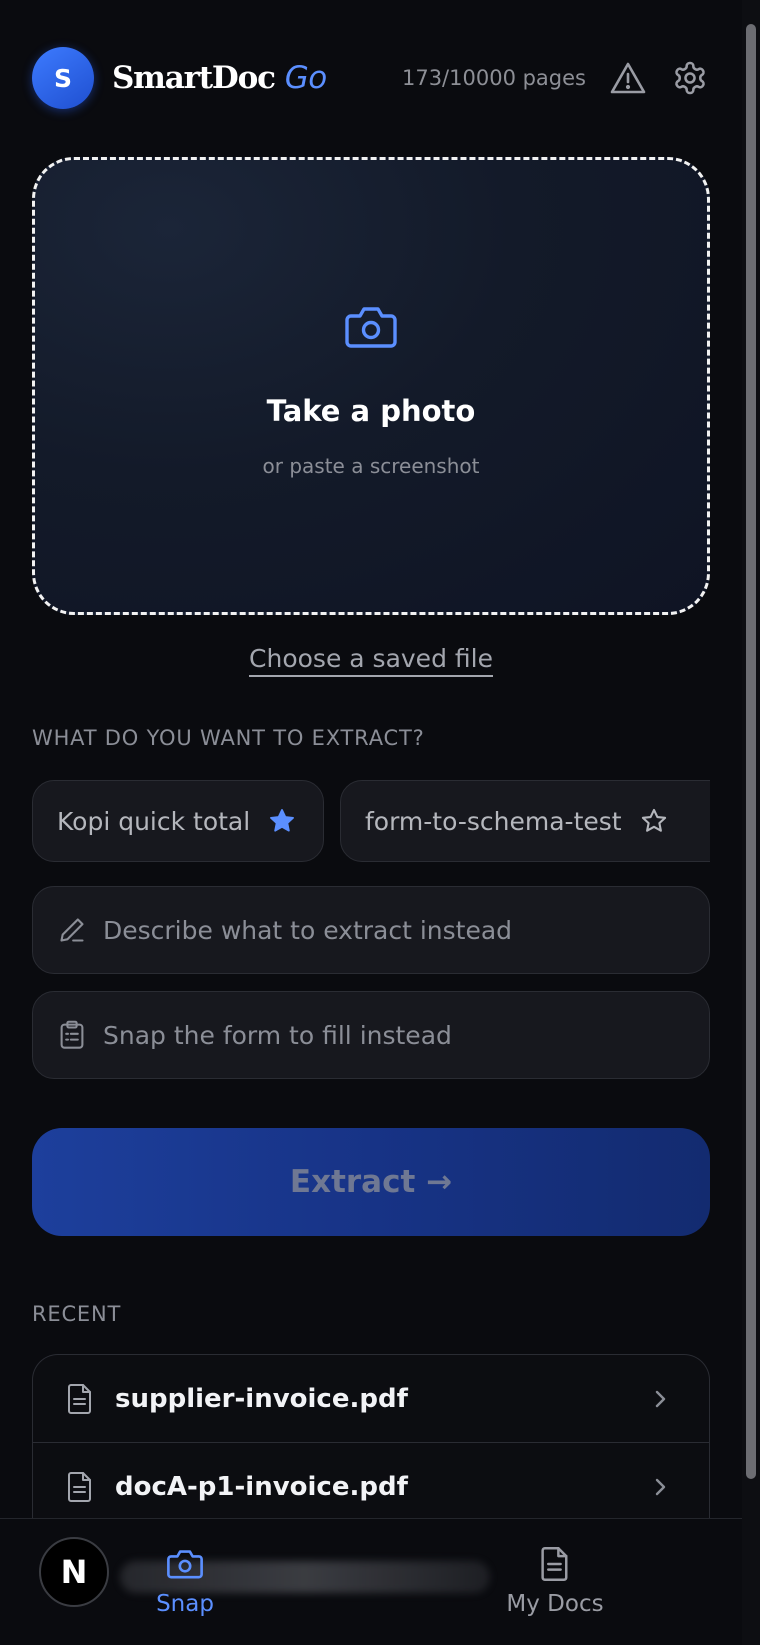 The width and height of the screenshot is (760, 1645). I want to click on choose-saved-file-link: Choose a saved file, so click(371, 660).